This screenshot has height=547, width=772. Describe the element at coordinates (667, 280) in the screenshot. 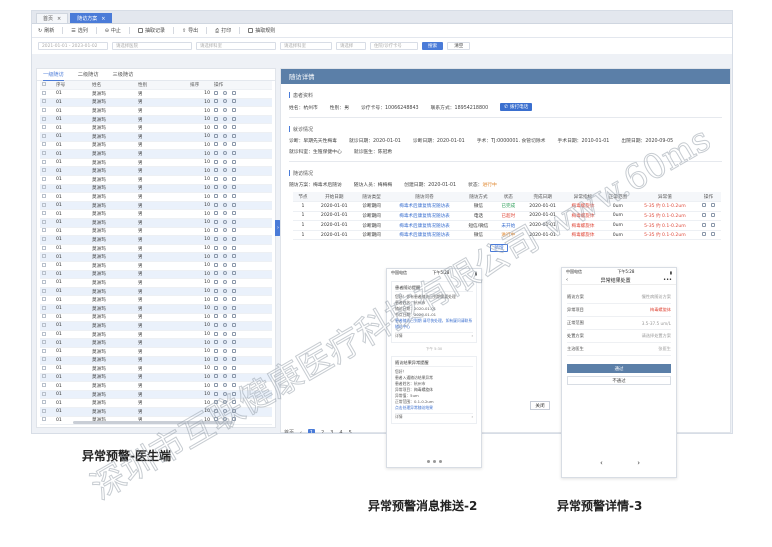

I see `more-icon: •••` at that location.